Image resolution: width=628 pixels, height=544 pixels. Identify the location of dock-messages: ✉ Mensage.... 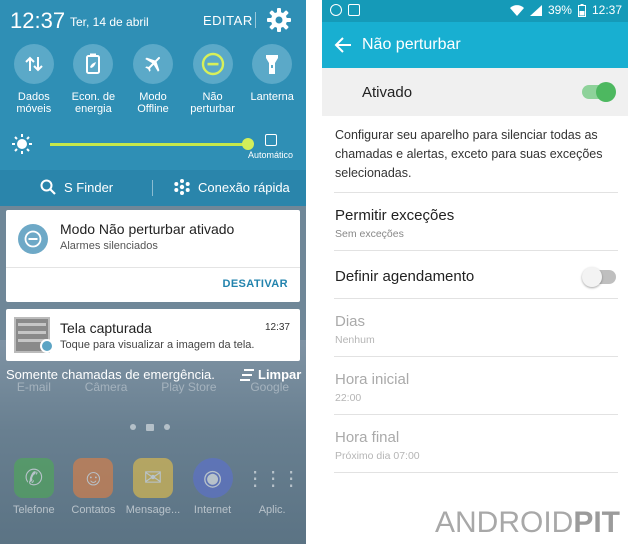
(153, 487).